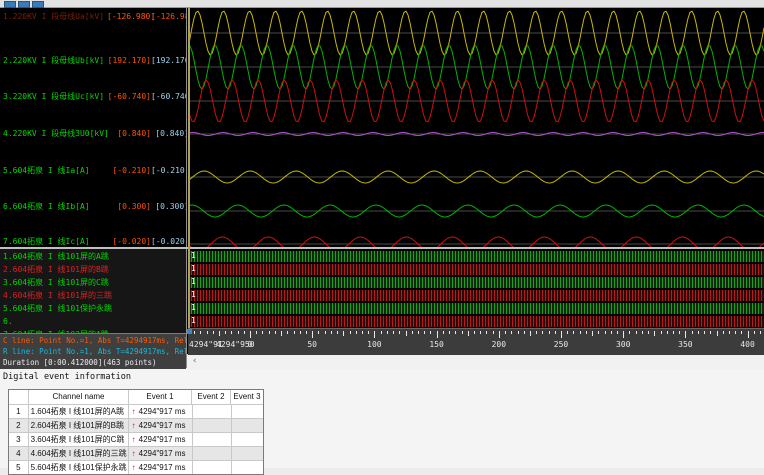 The height and width of the screenshot is (475, 764). Describe the element at coordinates (374, 344) in the screenshot. I see `axis-tick-label: 100` at that location.